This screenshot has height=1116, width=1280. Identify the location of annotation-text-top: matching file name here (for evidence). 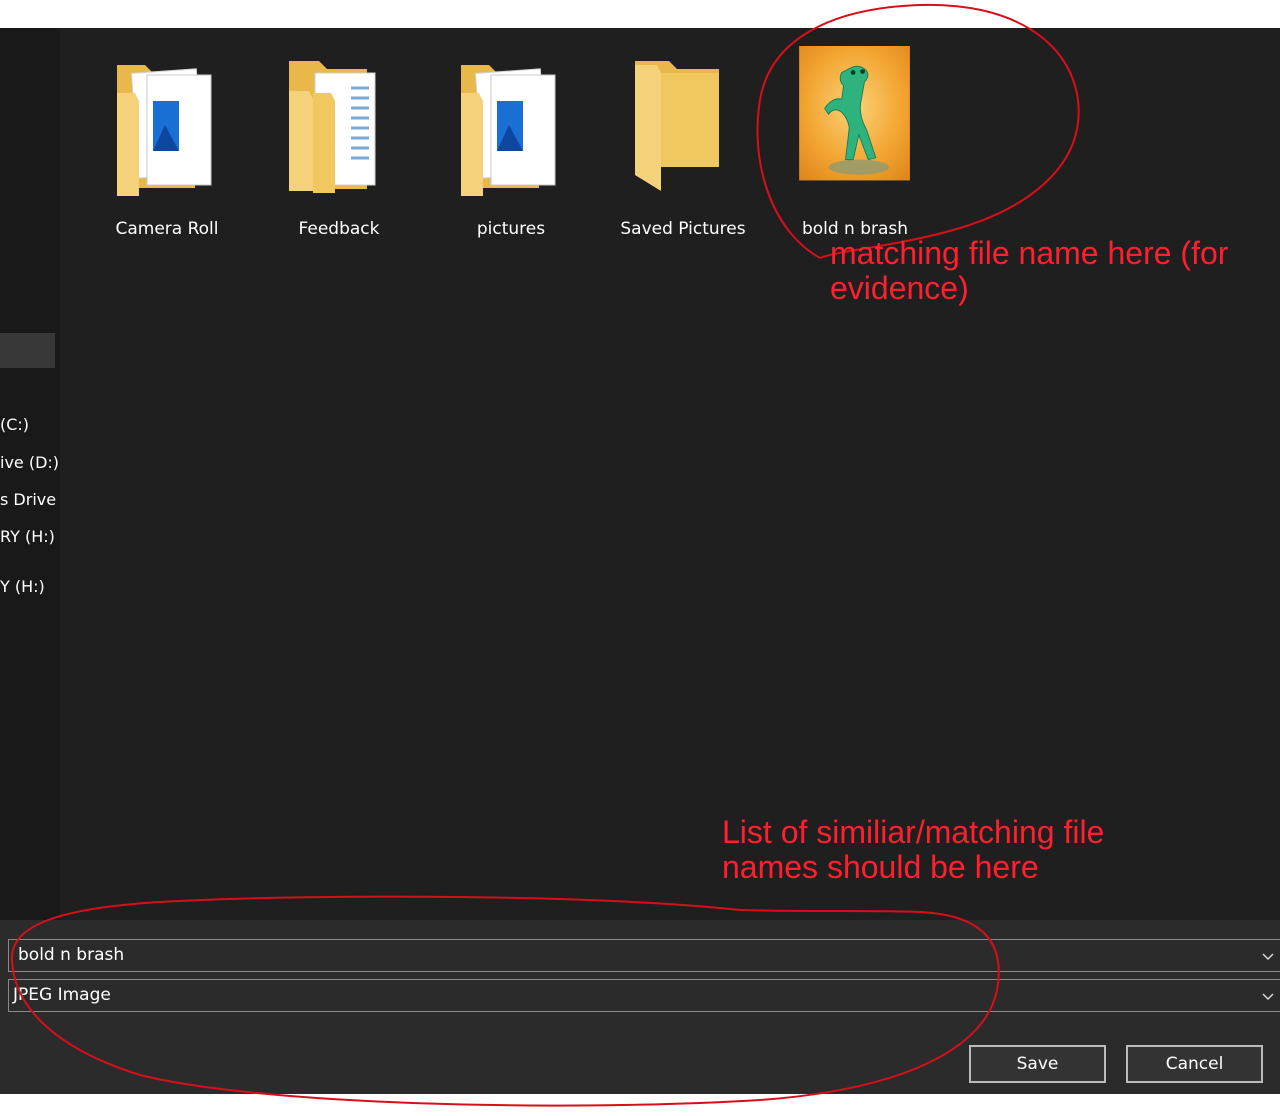
(1029, 271).